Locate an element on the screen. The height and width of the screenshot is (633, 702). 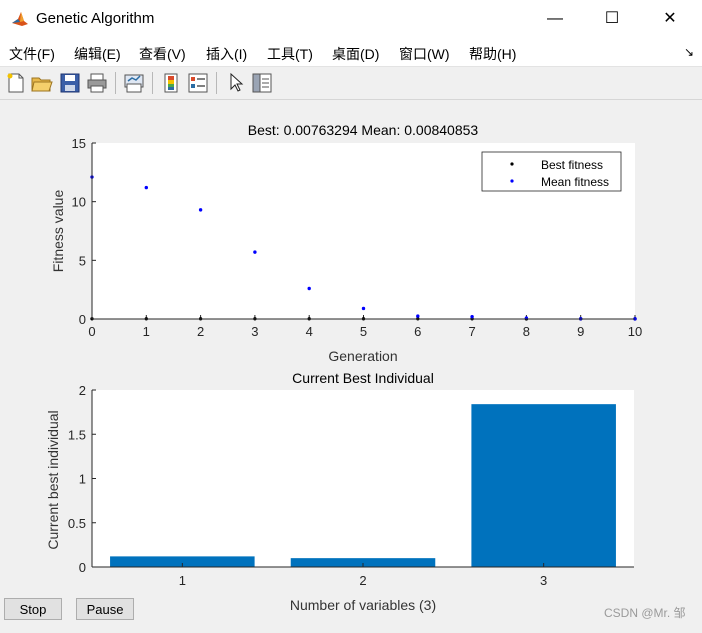
x-tick-label: 8 is located at coordinates (526, 331).